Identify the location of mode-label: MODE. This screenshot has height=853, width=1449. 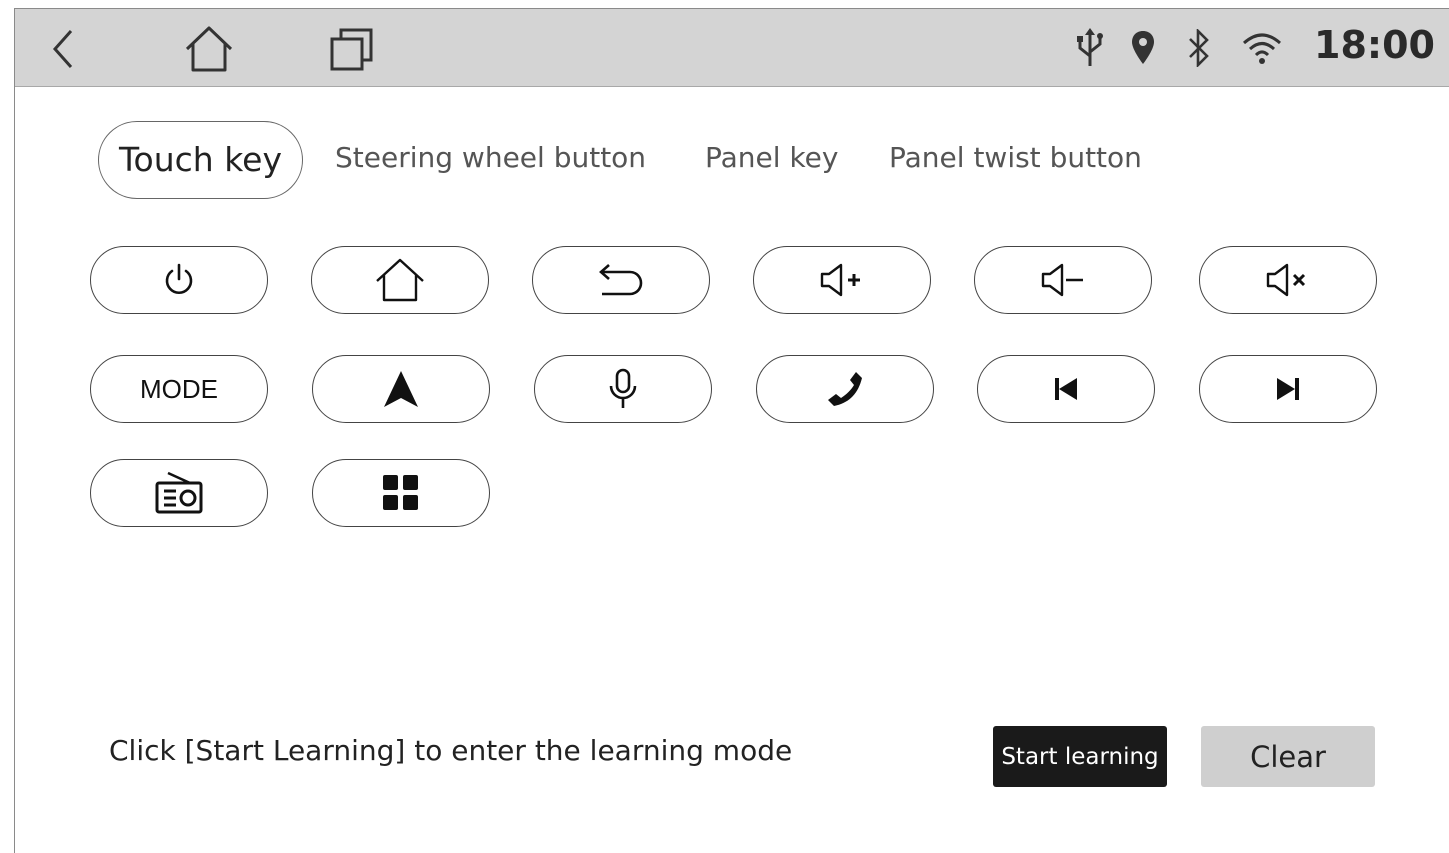
(179, 388).